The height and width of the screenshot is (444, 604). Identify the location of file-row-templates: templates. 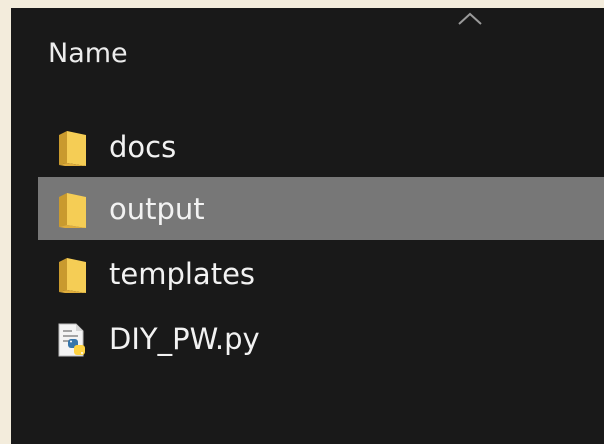
(321, 273).